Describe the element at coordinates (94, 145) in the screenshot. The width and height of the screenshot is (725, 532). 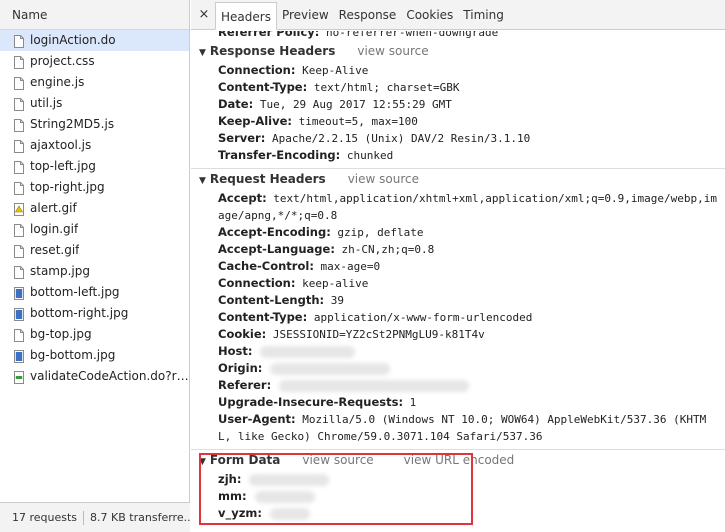
I see `request-list-item: ajaxtool.js` at that location.